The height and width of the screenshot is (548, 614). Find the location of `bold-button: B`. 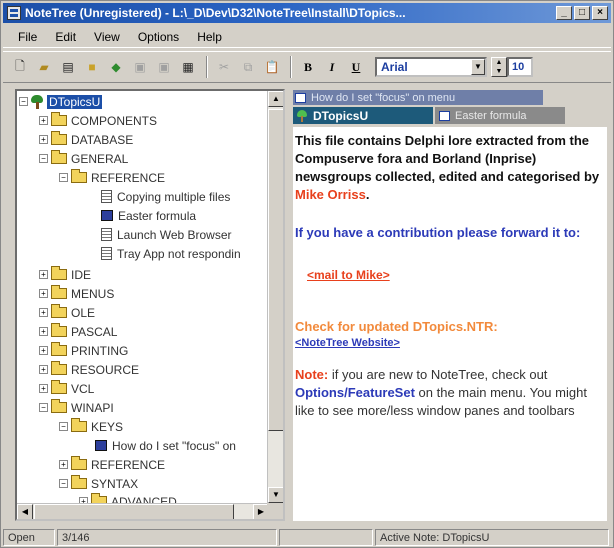

bold-button: B is located at coordinates (308, 67).